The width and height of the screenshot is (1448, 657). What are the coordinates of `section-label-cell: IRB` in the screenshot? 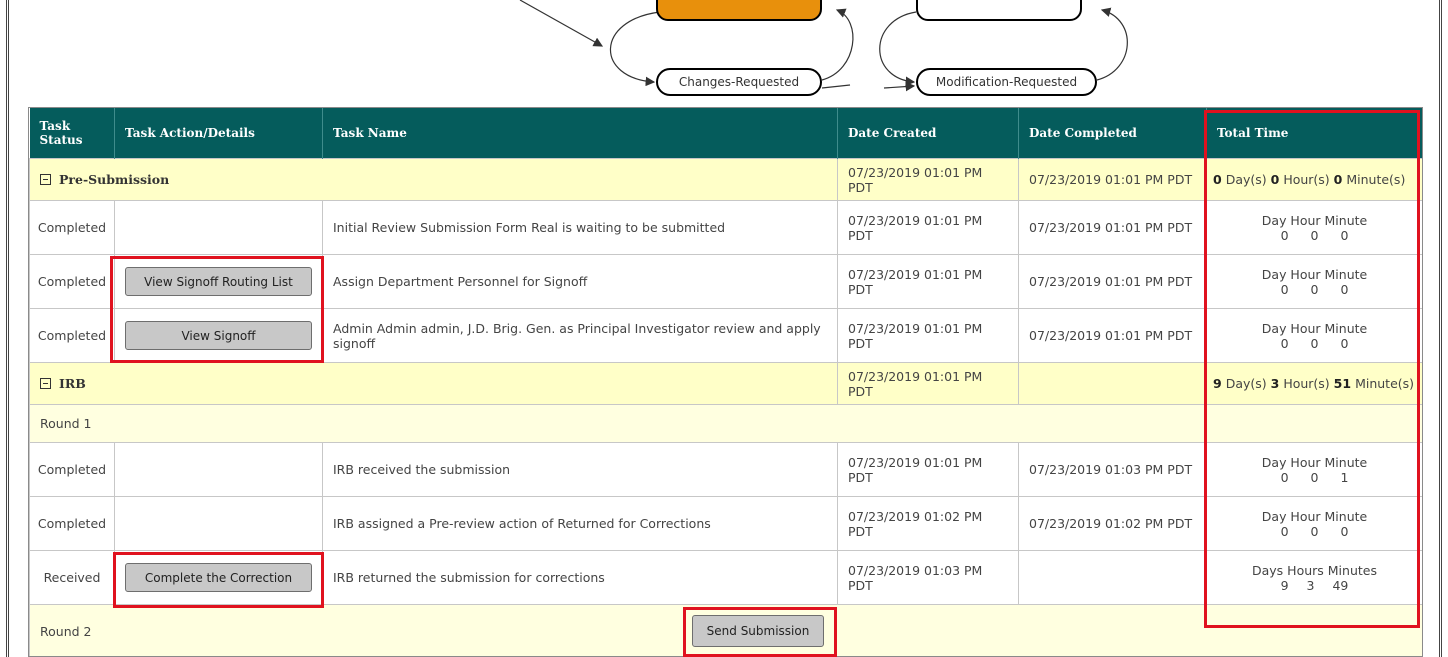 It's located at (433, 383).